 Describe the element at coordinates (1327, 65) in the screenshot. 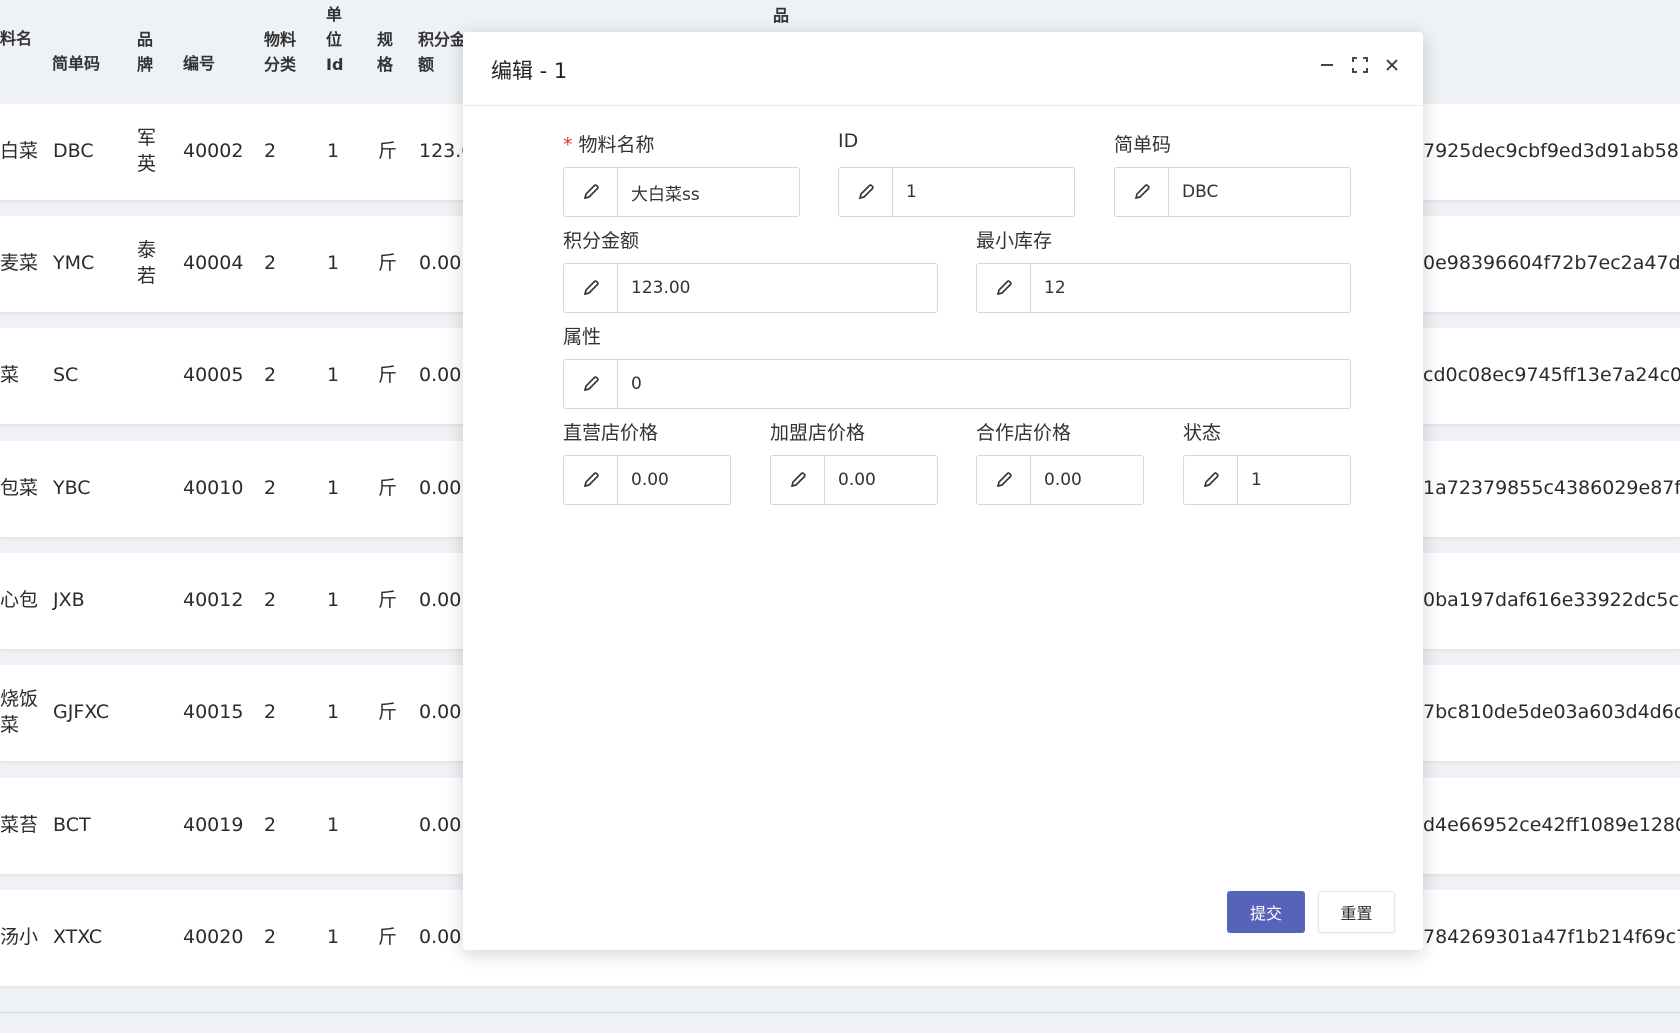

I see `minimize-icon` at that location.